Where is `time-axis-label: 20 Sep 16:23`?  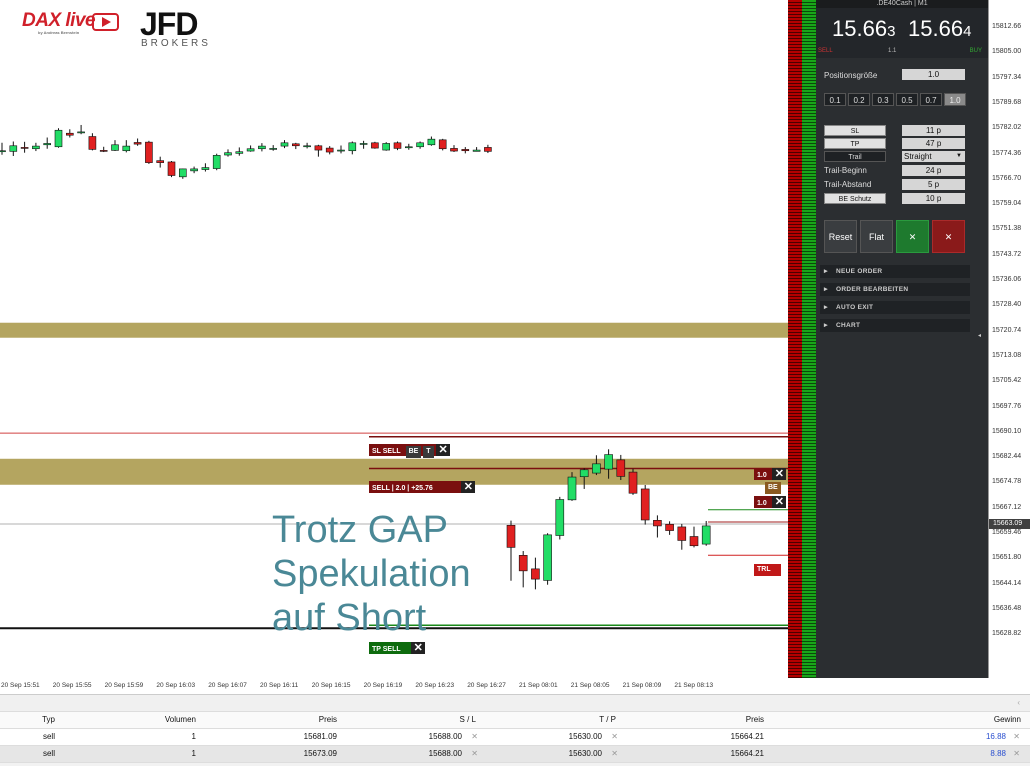
time-axis-label: 20 Sep 16:23 is located at coordinates (435, 685).